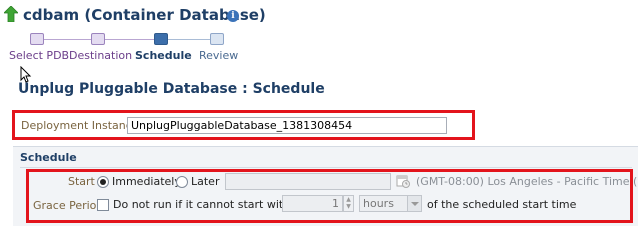 The height and width of the screenshot is (240, 638). What do you see at coordinates (48, 157) in the screenshot?
I see `schedule-section-title: Schedule` at bounding box center [48, 157].